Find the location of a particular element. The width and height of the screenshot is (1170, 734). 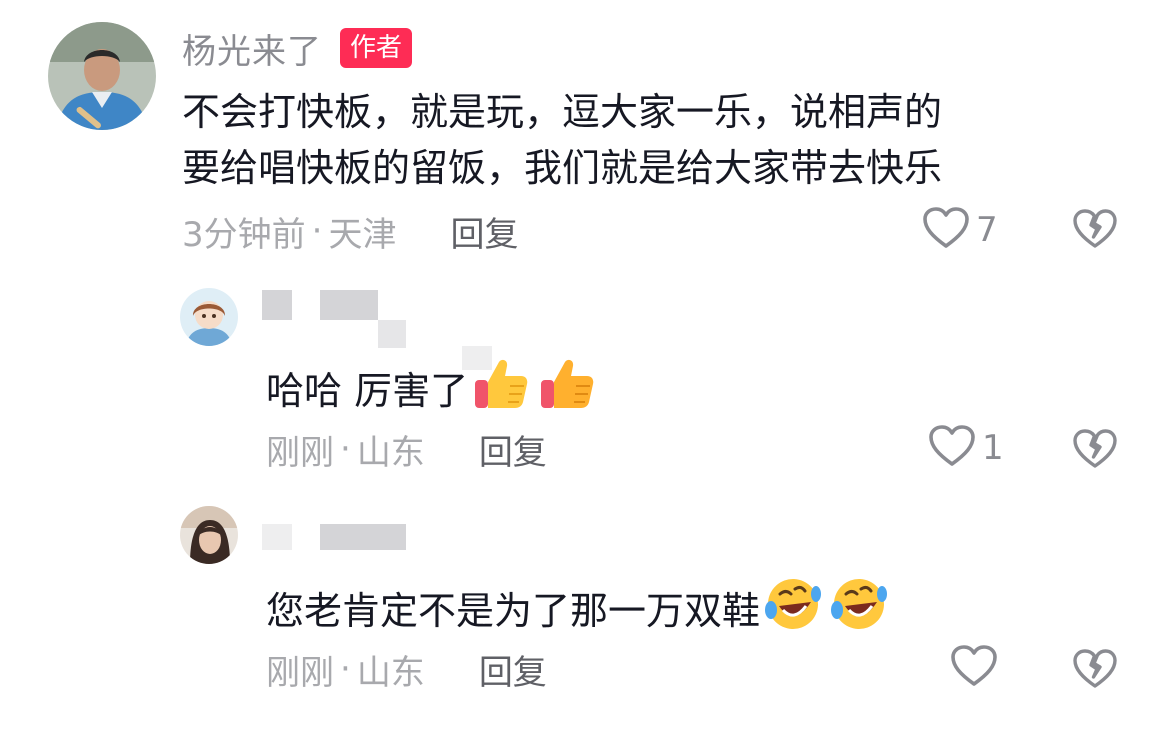

like-button: 1 is located at coordinates (966, 448).